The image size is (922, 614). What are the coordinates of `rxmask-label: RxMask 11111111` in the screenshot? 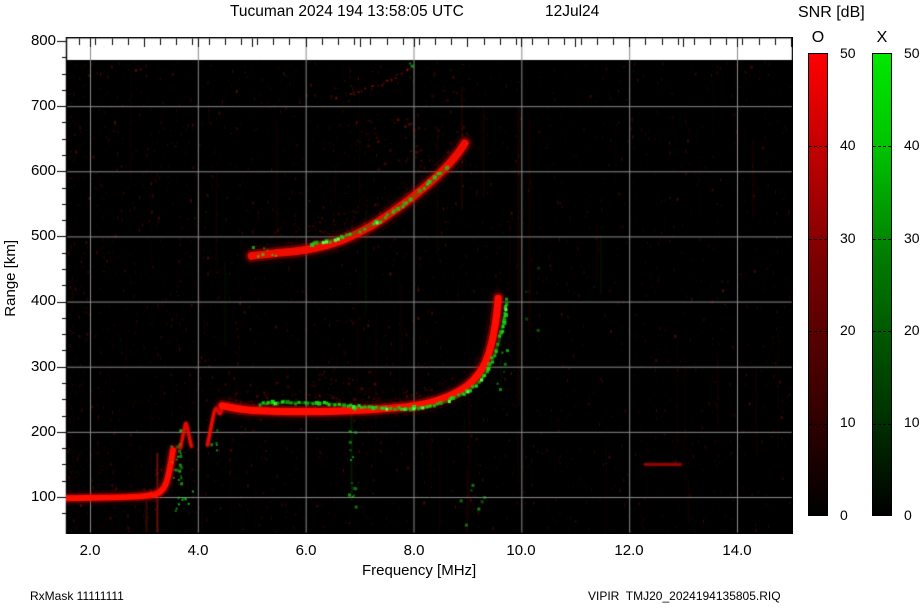 It's located at (77, 596).